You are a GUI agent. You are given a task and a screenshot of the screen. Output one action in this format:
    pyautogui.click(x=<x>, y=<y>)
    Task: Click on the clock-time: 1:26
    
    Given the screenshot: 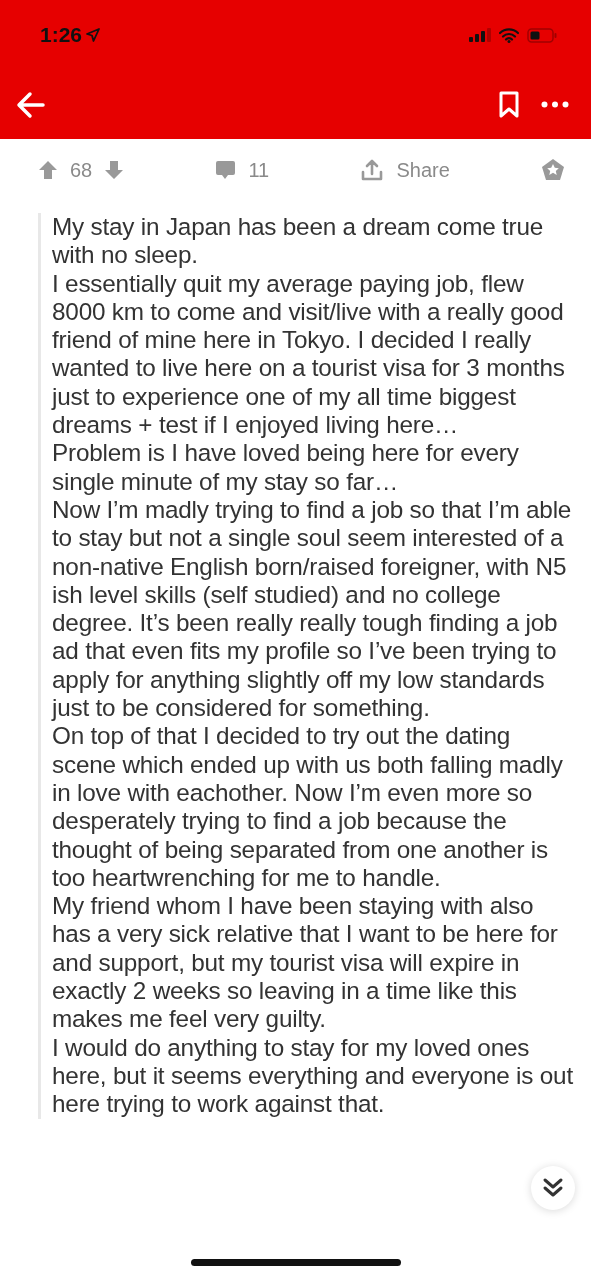 What is the action you would take?
    pyautogui.click(x=61, y=35)
    